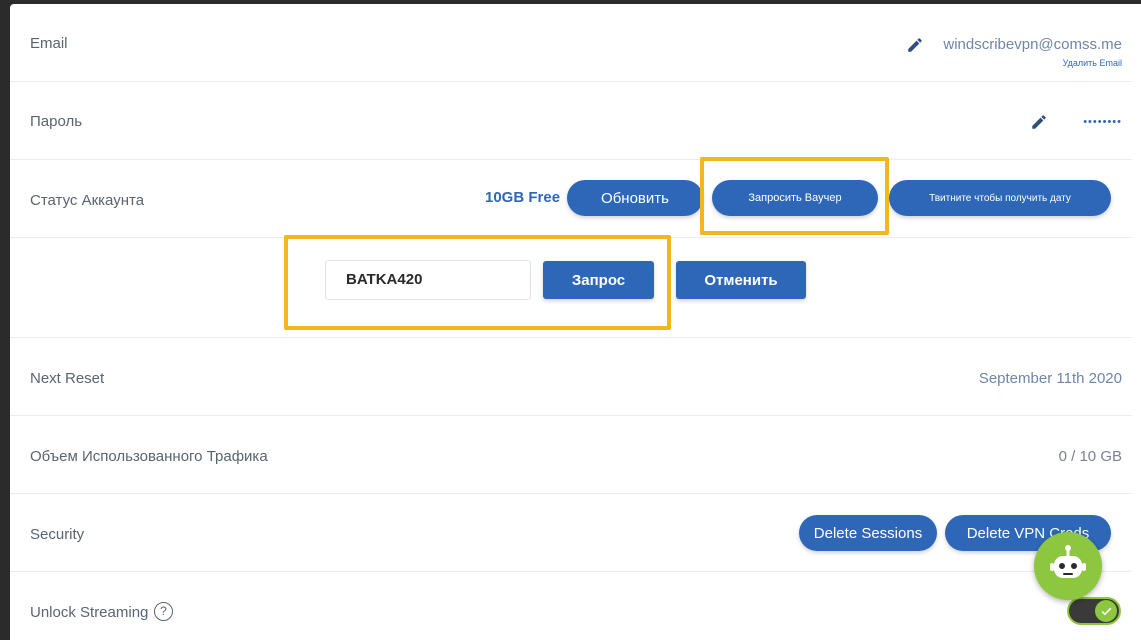  I want to click on upgrade-button: Обновить, so click(635, 198).